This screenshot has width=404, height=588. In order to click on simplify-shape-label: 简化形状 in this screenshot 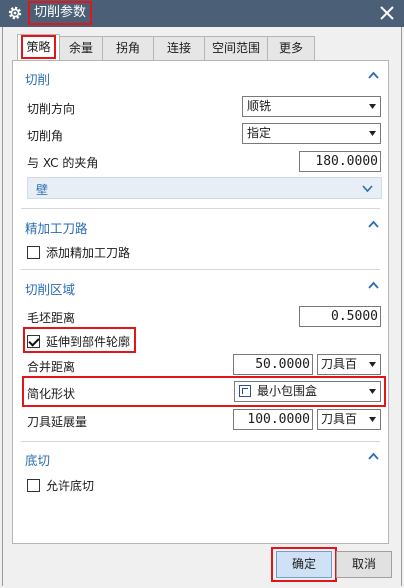, I will do `click(51, 394)`.